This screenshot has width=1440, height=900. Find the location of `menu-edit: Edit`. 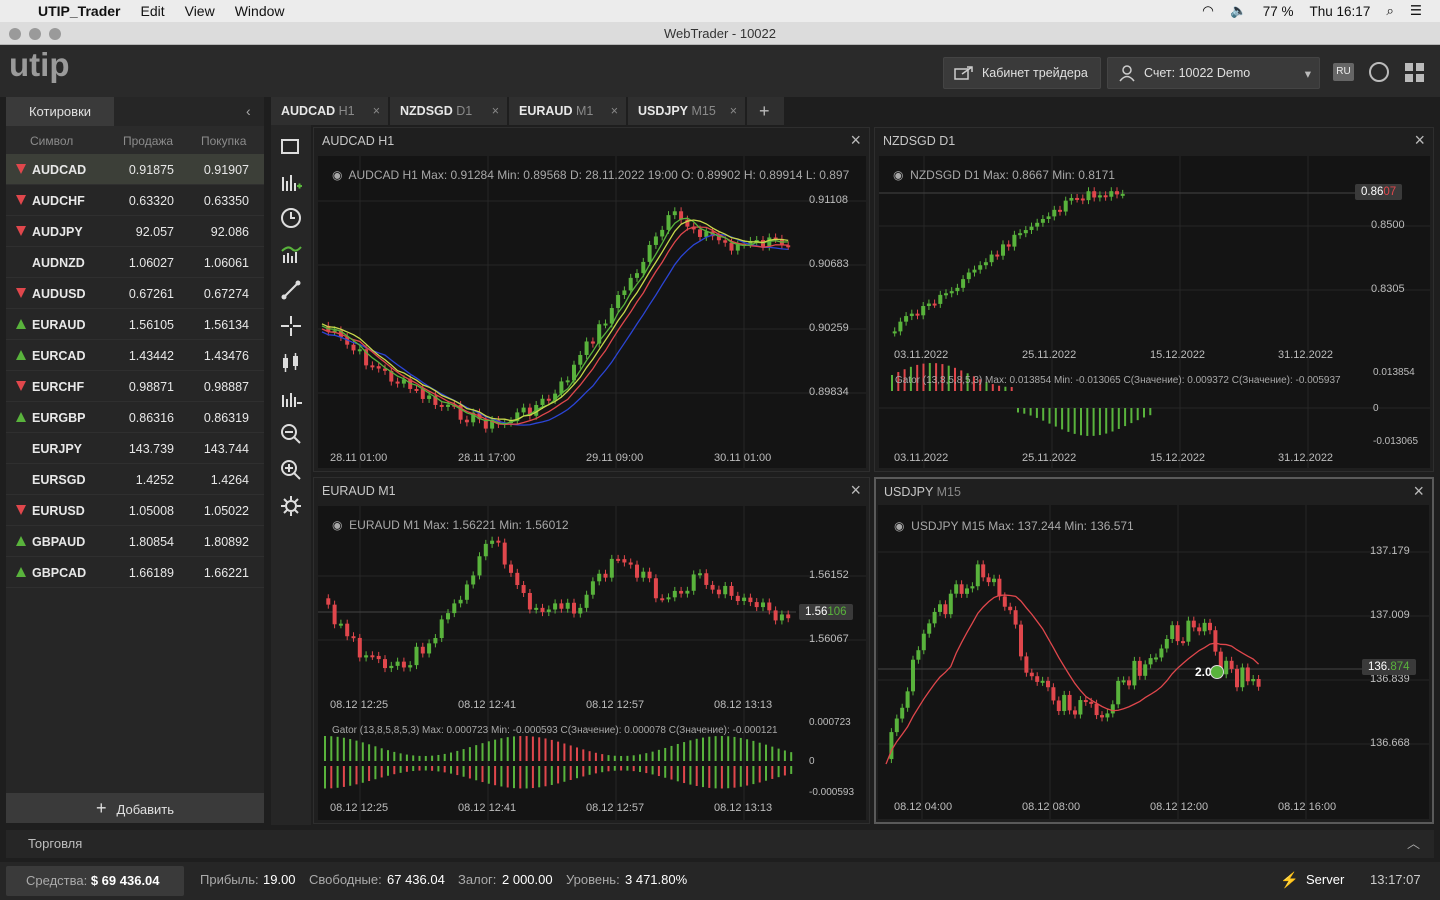

menu-edit: Edit is located at coordinates (152, 11).